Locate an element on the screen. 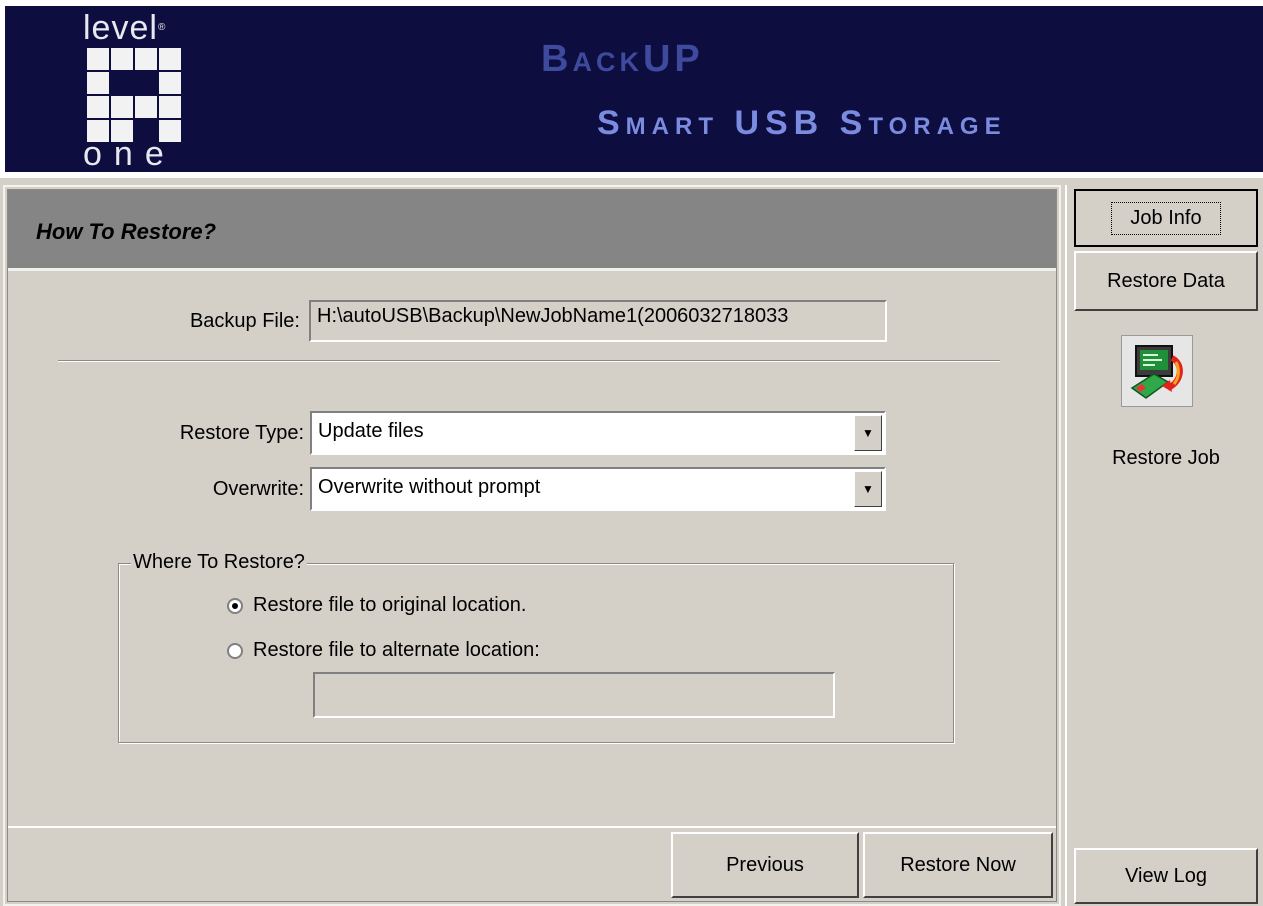  restore-now-button: Restore Now is located at coordinates (958, 865).